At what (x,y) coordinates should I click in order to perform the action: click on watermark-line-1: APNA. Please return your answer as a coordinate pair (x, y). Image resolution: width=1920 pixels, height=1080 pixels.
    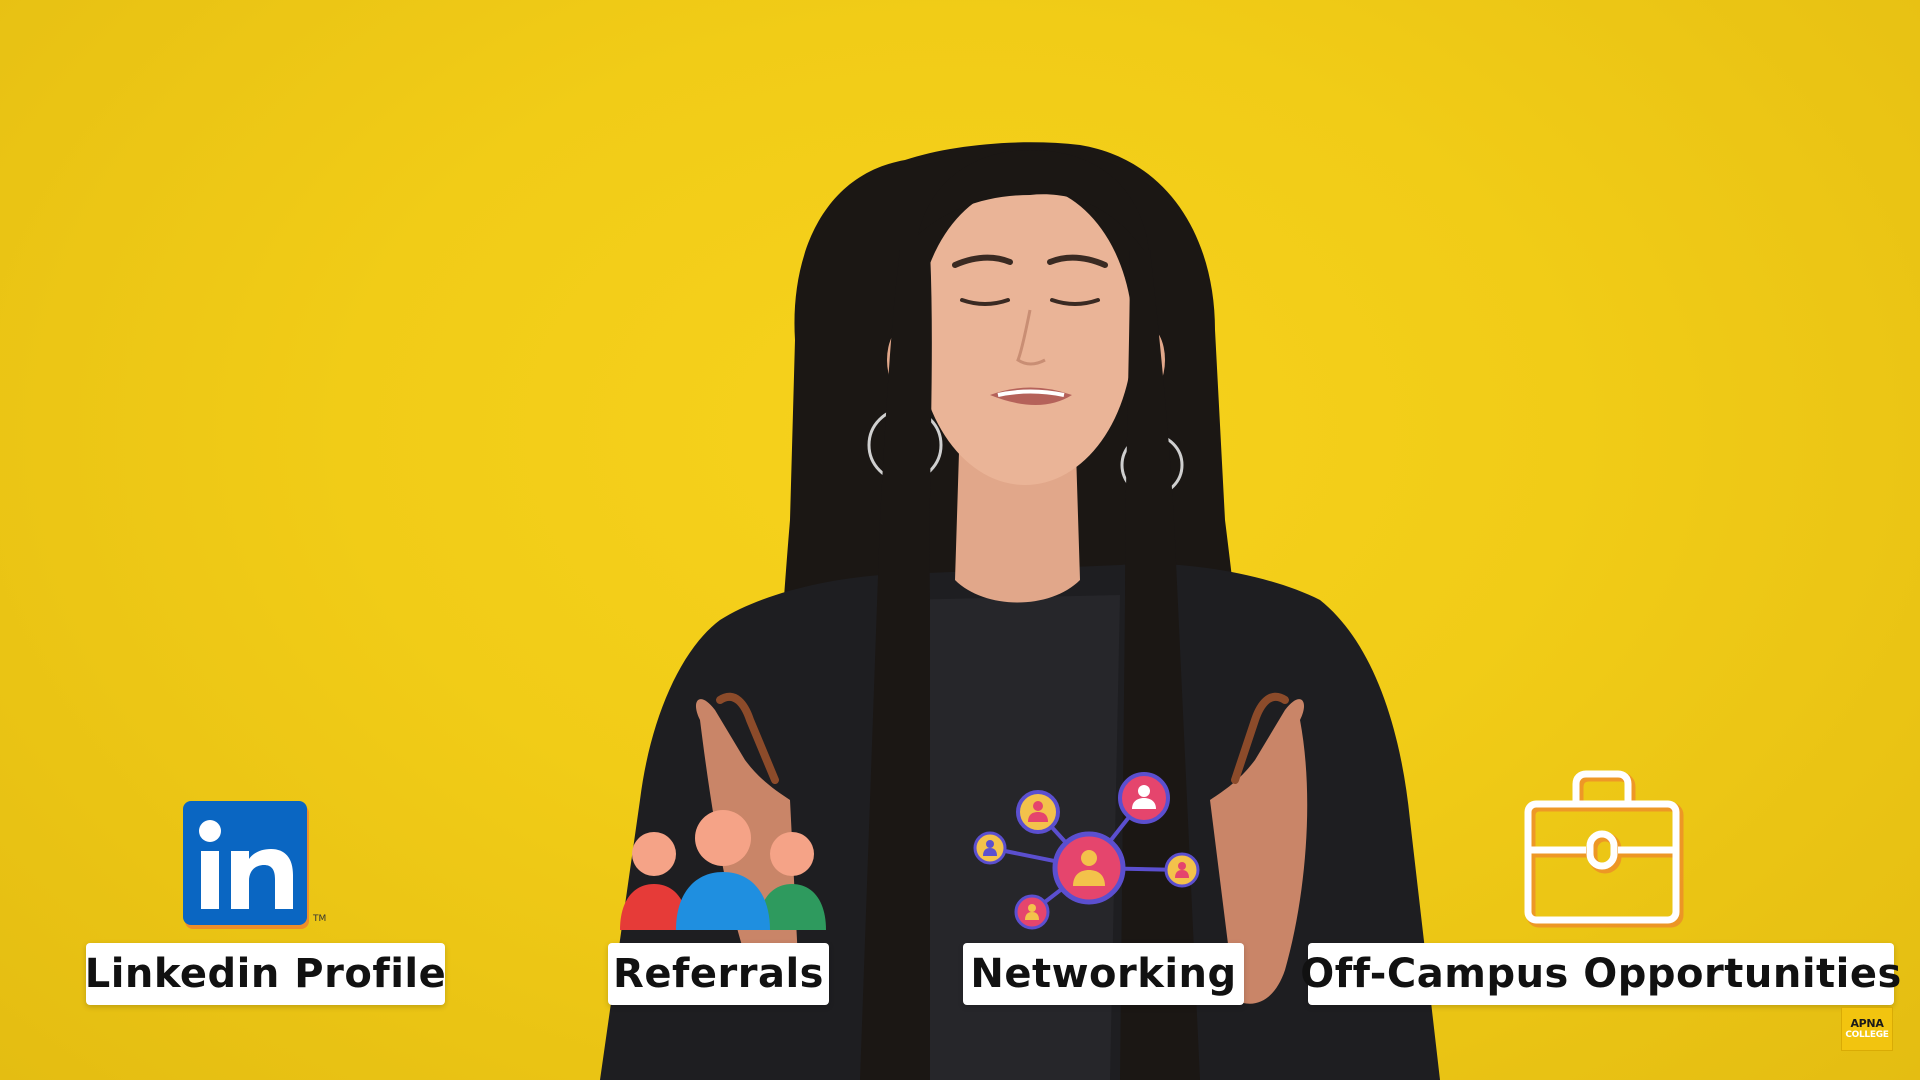
    Looking at the image, I should click on (1867, 1023).